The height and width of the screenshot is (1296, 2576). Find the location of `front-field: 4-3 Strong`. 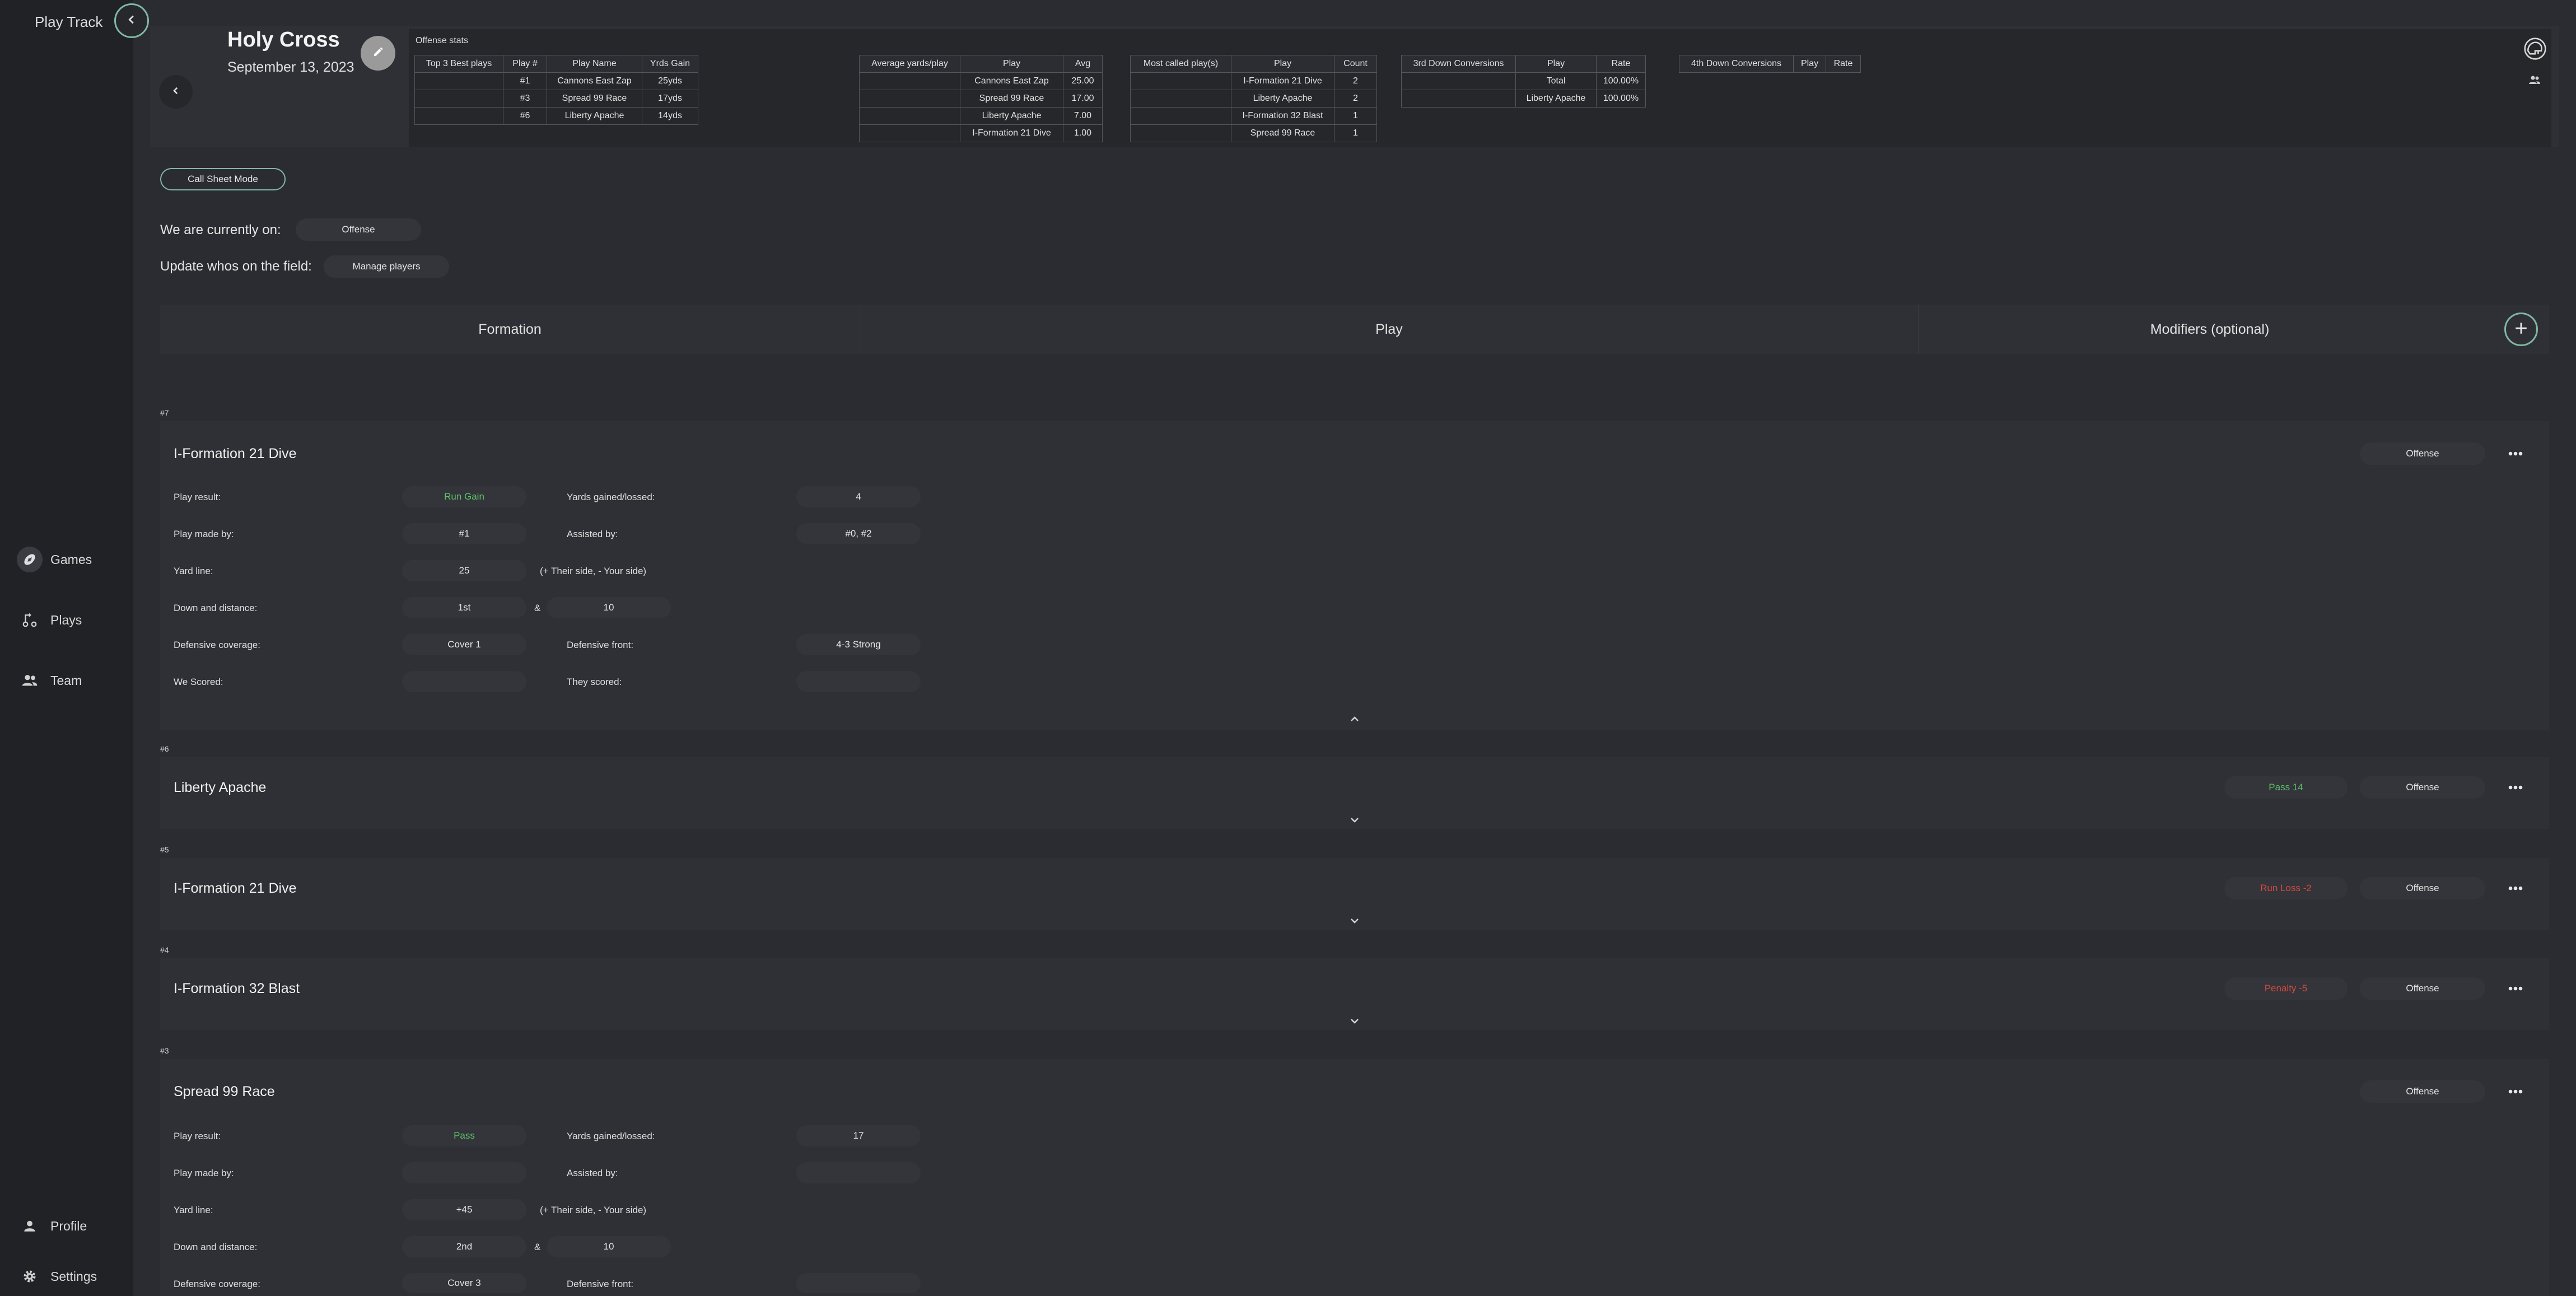

front-field: 4-3 Strong is located at coordinates (859, 645).